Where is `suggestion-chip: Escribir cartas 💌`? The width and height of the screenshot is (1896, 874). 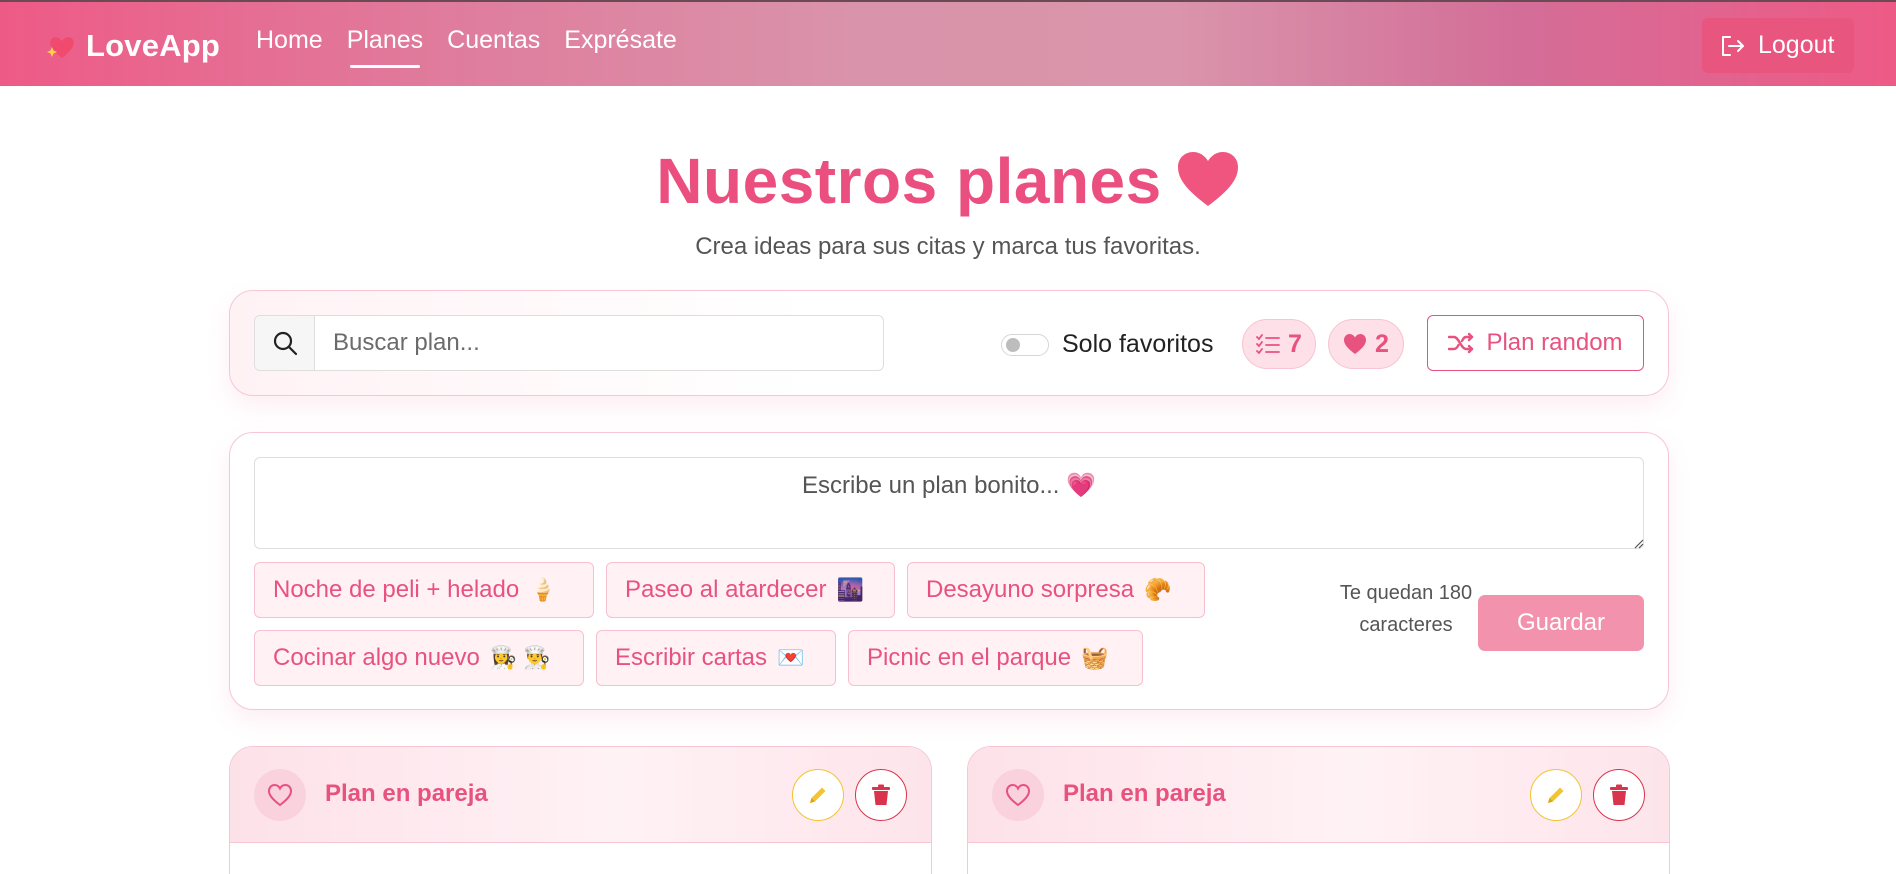
suggestion-chip: Escribir cartas 💌 is located at coordinates (716, 658).